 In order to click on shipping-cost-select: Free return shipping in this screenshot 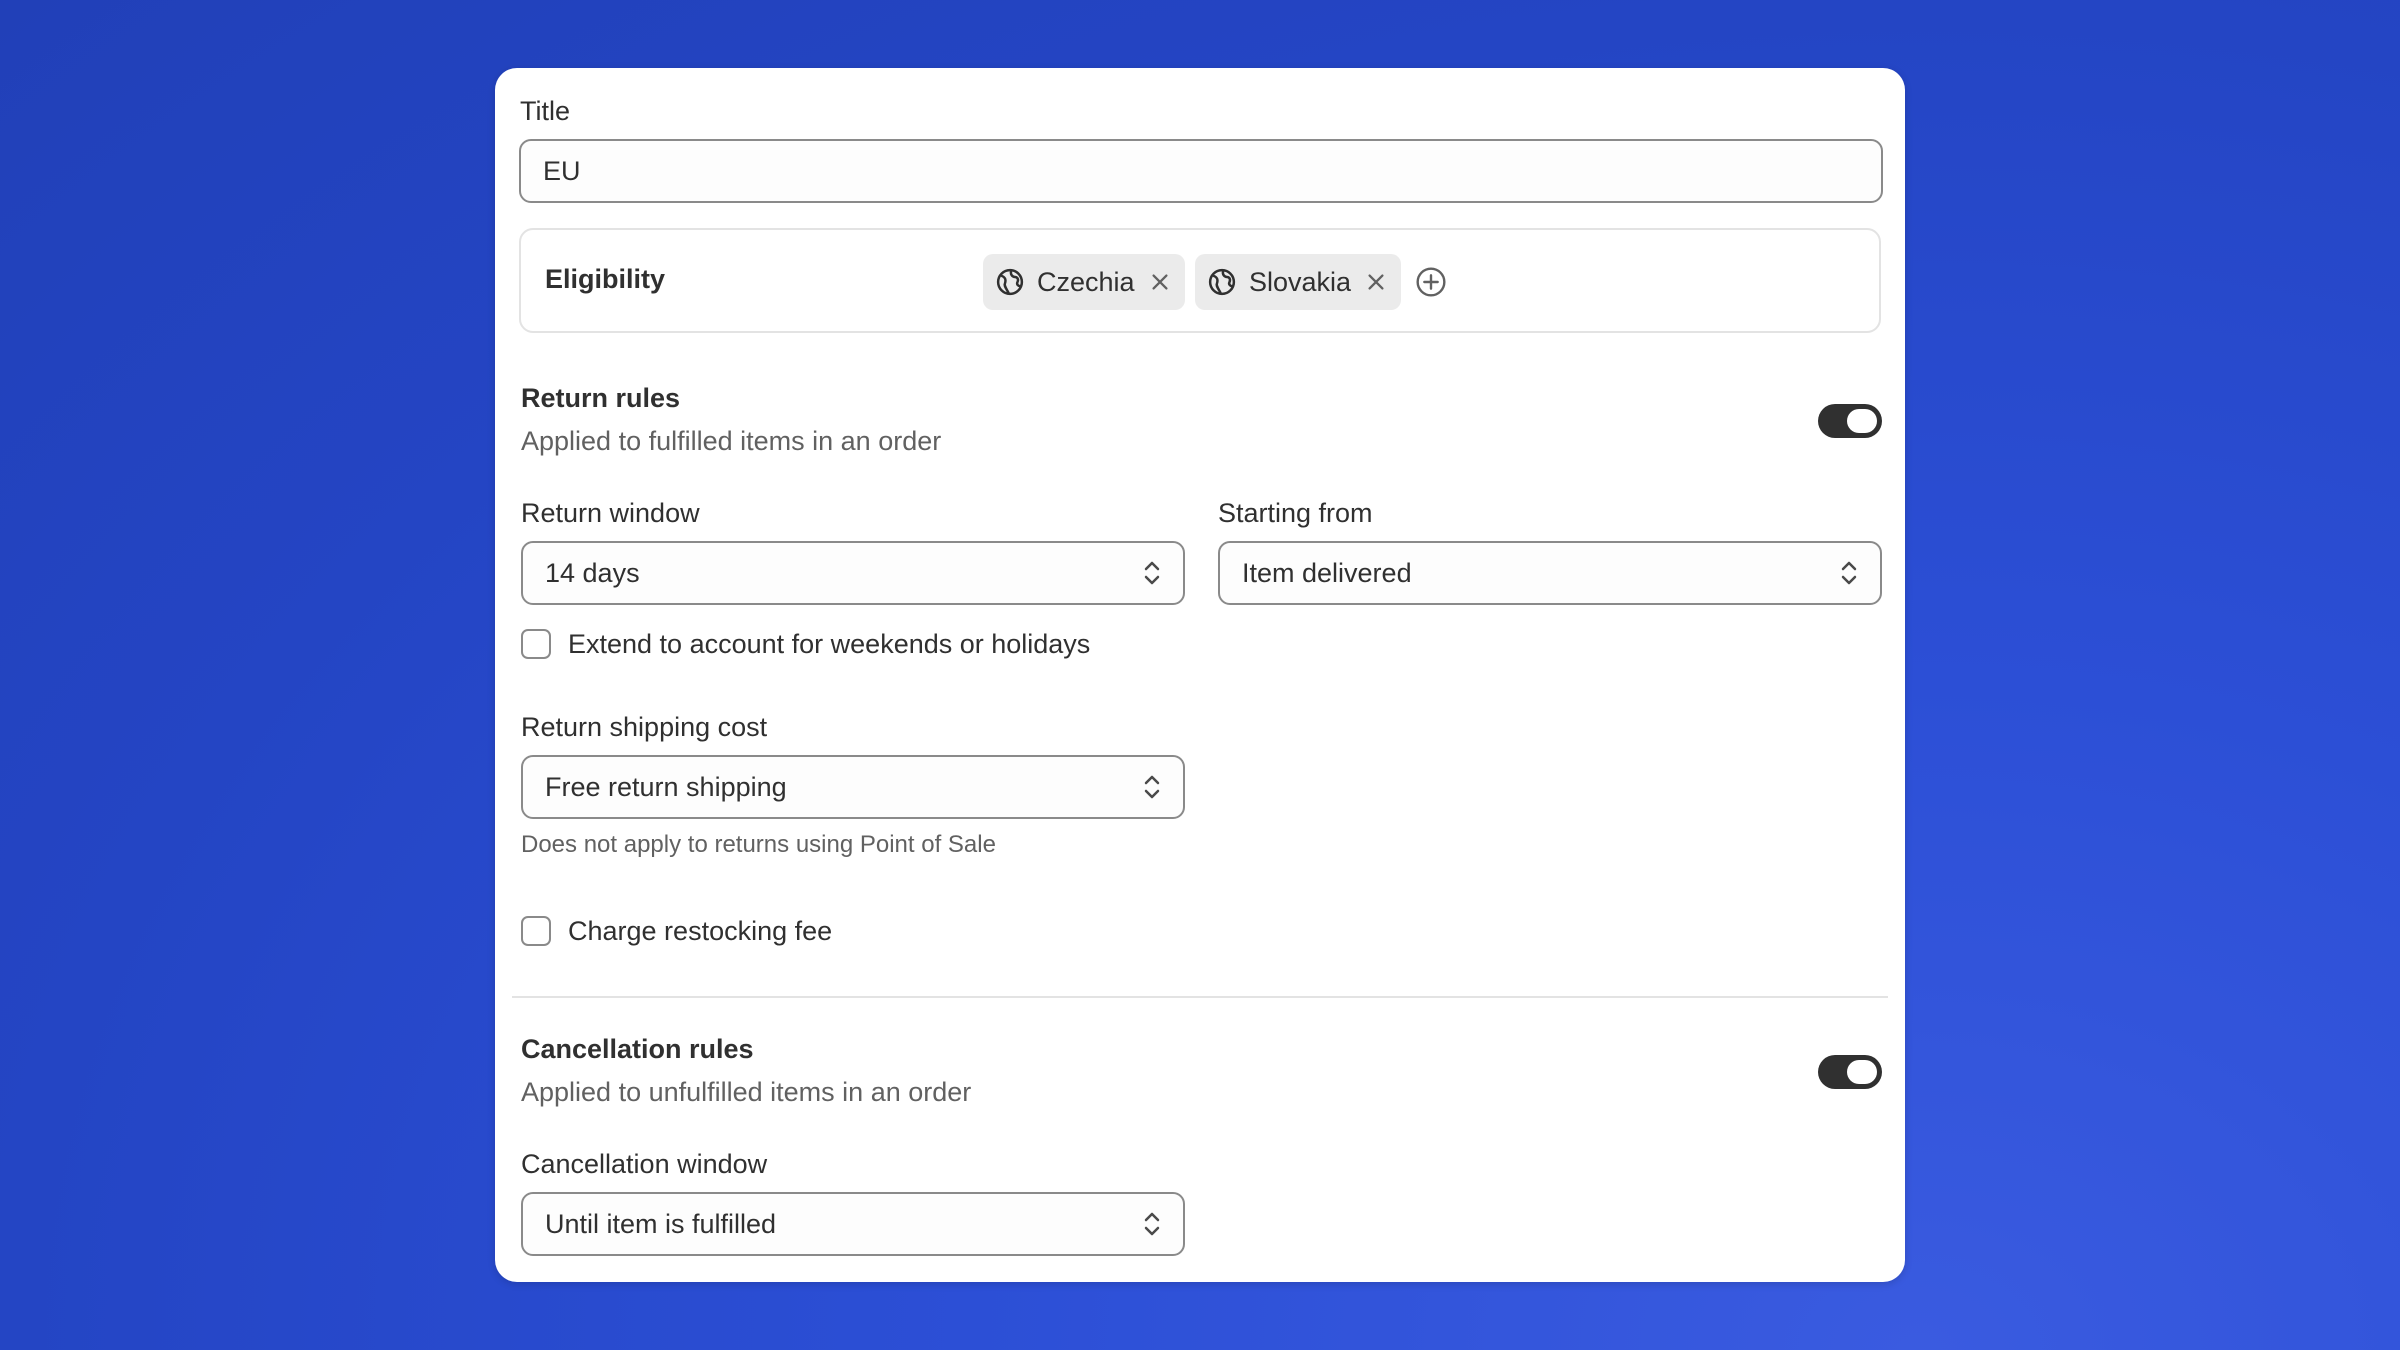, I will do `click(853, 787)`.